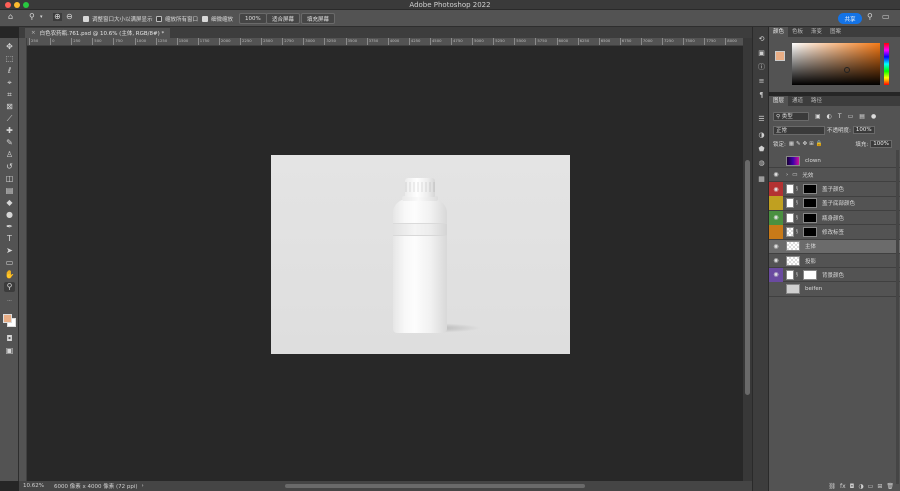 The width and height of the screenshot is (900, 491). What do you see at coordinates (761, 163) in the screenshot?
I see `learn-panel-icon: ◍` at bounding box center [761, 163].